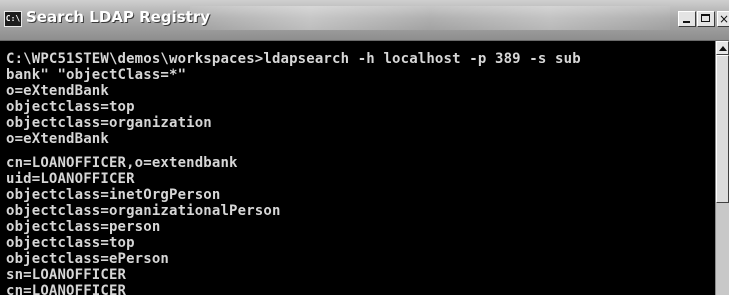  I want to click on window-title: Search LDAP Registry, so click(118, 17).